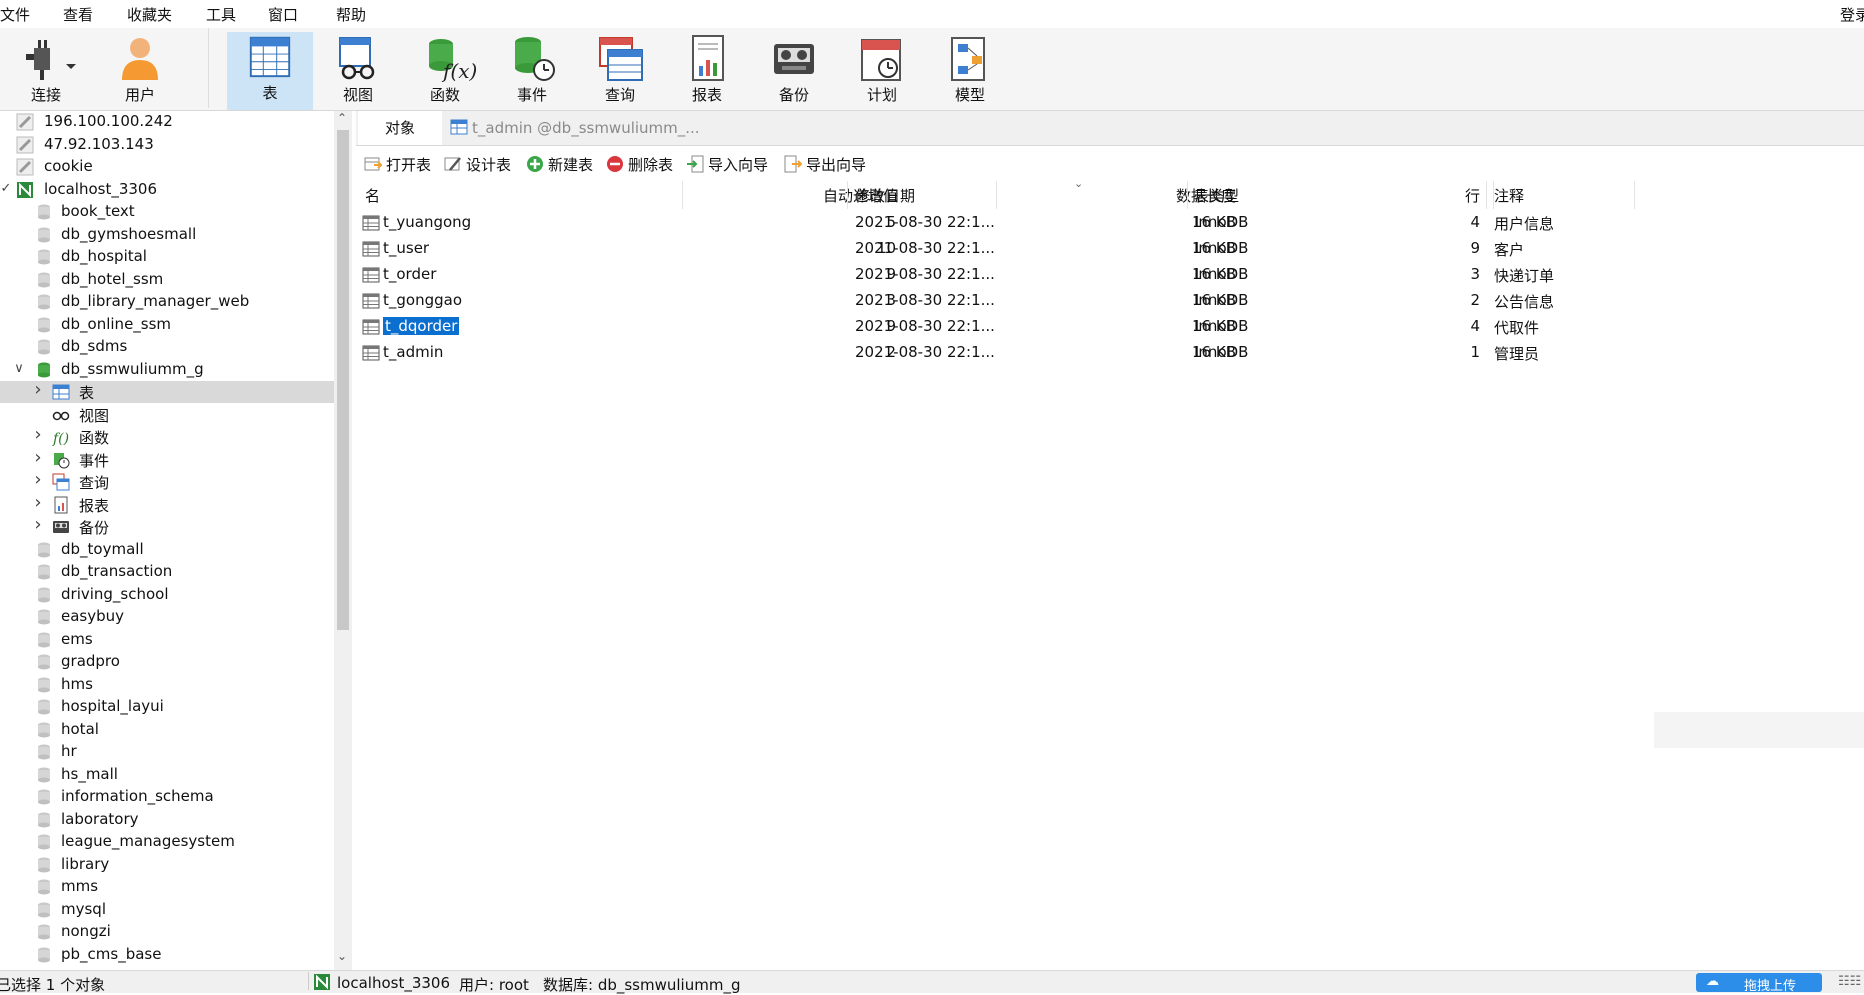 This screenshot has width=1864, height=995. I want to click on user-button: 用户, so click(140, 71).